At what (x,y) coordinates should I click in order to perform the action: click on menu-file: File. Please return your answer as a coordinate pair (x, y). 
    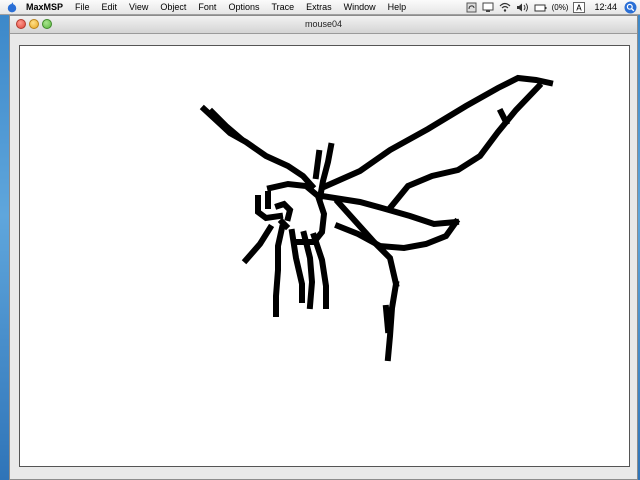
    Looking at the image, I should click on (82, 7).